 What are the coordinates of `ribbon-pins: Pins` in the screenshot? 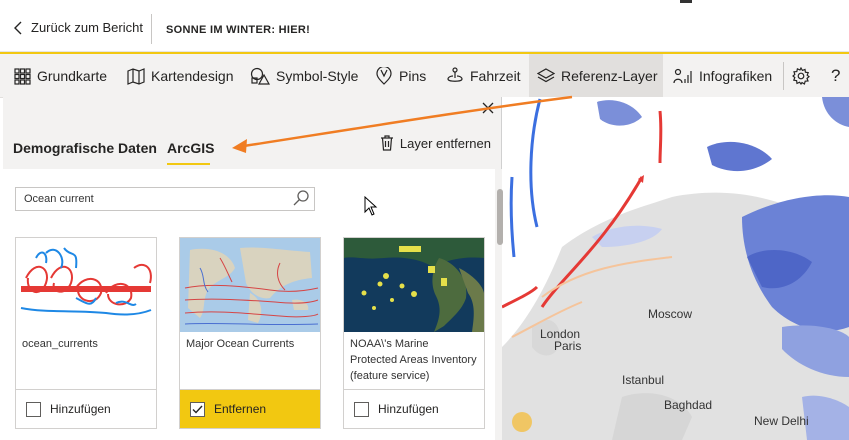 It's located at (400, 76).